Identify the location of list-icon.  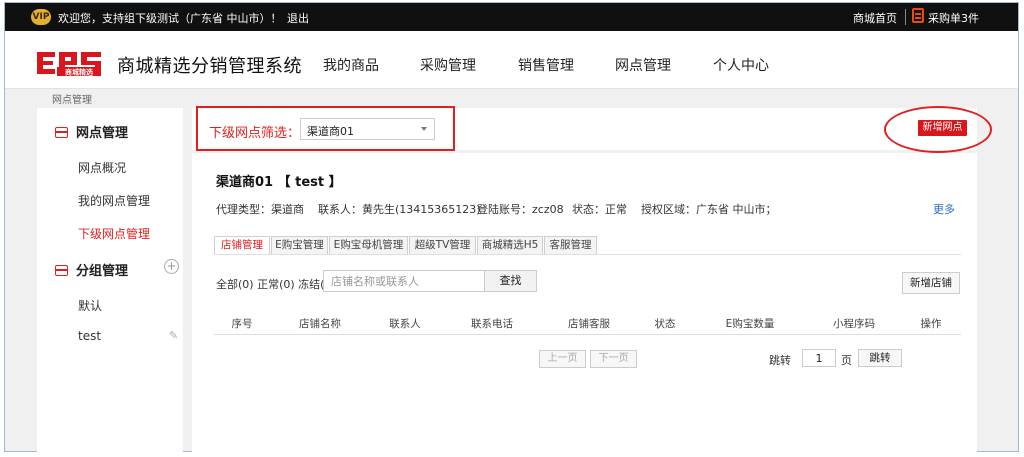
(61, 270).